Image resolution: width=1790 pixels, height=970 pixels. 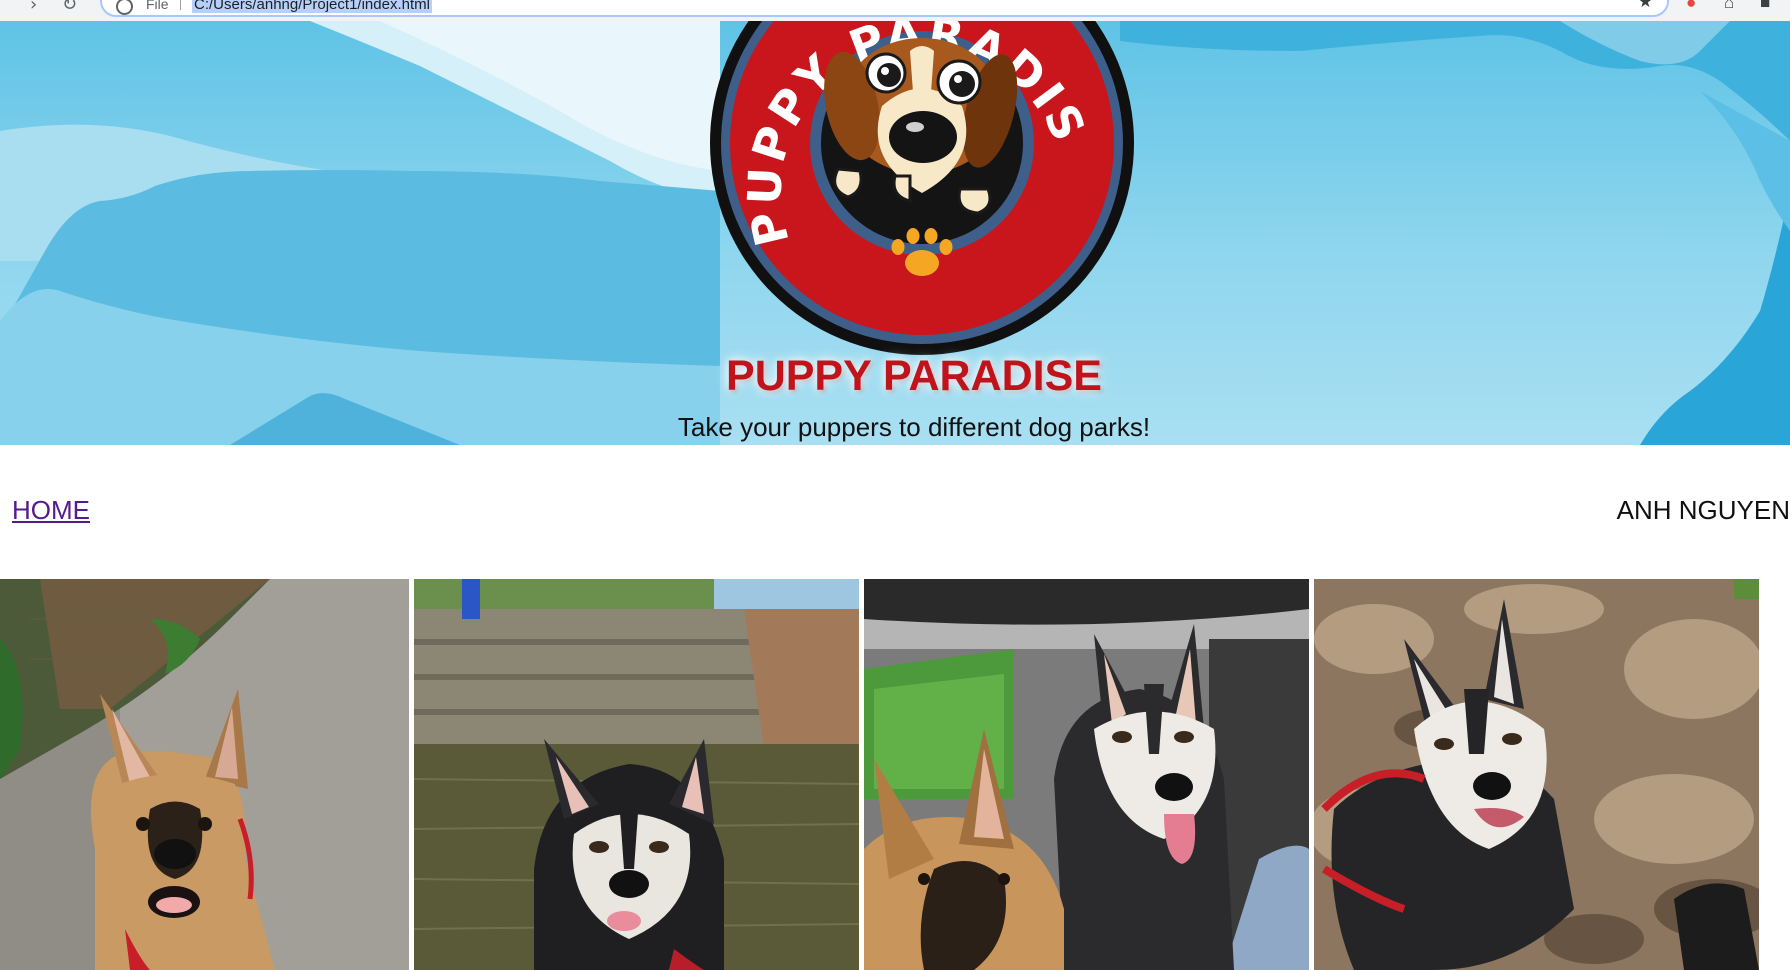 I want to click on gallery-photo-husky-water, so click(x=636, y=774).